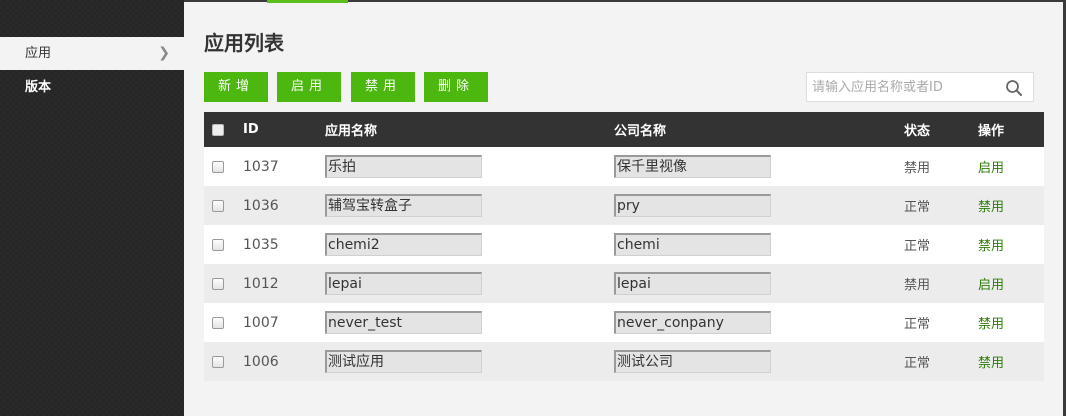 This screenshot has width=1066, height=416. What do you see at coordinates (261, 205) in the screenshot?
I see `row-id: 1036` at bounding box center [261, 205].